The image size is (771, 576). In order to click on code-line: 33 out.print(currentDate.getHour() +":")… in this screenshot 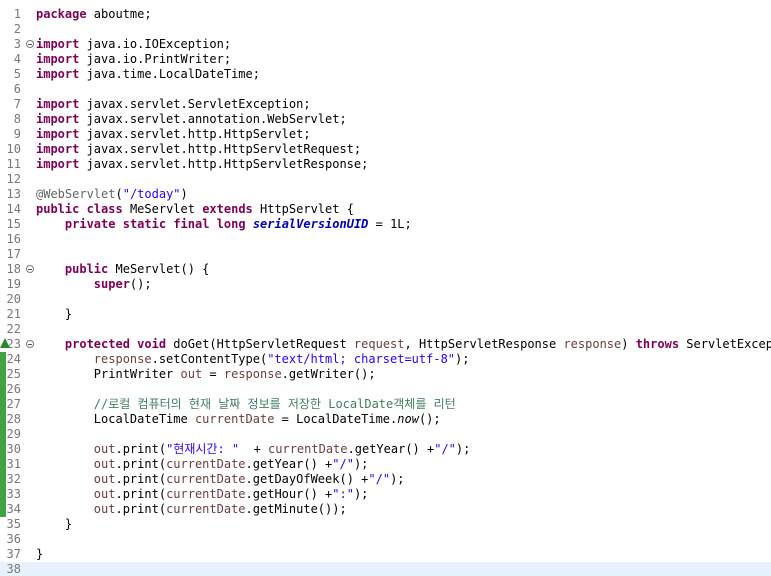, I will do `click(385, 494)`.